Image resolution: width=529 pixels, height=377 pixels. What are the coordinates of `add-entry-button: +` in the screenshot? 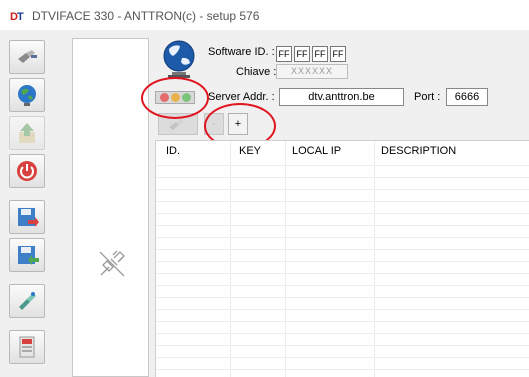 It's located at (238, 124).